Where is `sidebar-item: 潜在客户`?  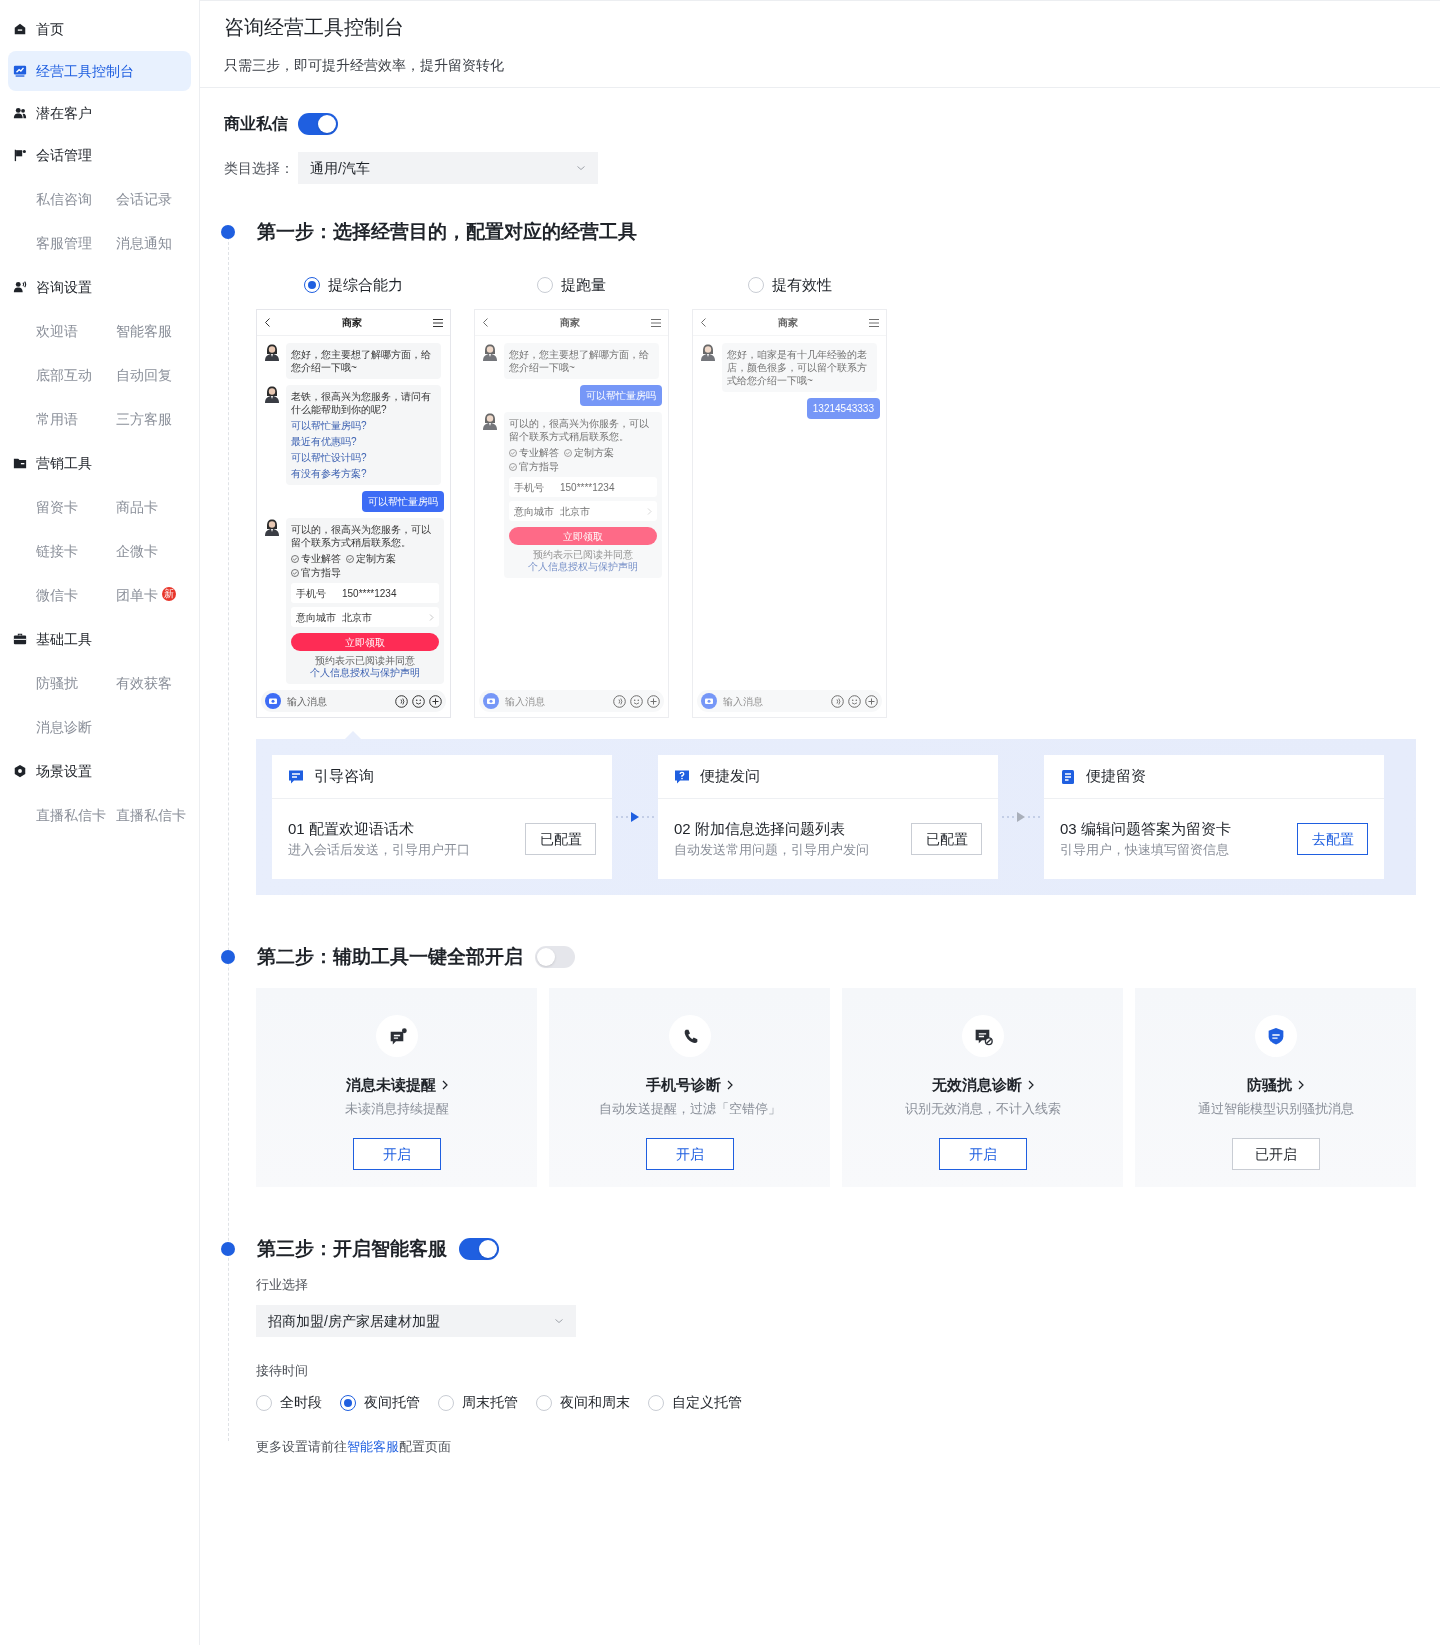
sidebar-item: 潜在客户 is located at coordinates (99, 113).